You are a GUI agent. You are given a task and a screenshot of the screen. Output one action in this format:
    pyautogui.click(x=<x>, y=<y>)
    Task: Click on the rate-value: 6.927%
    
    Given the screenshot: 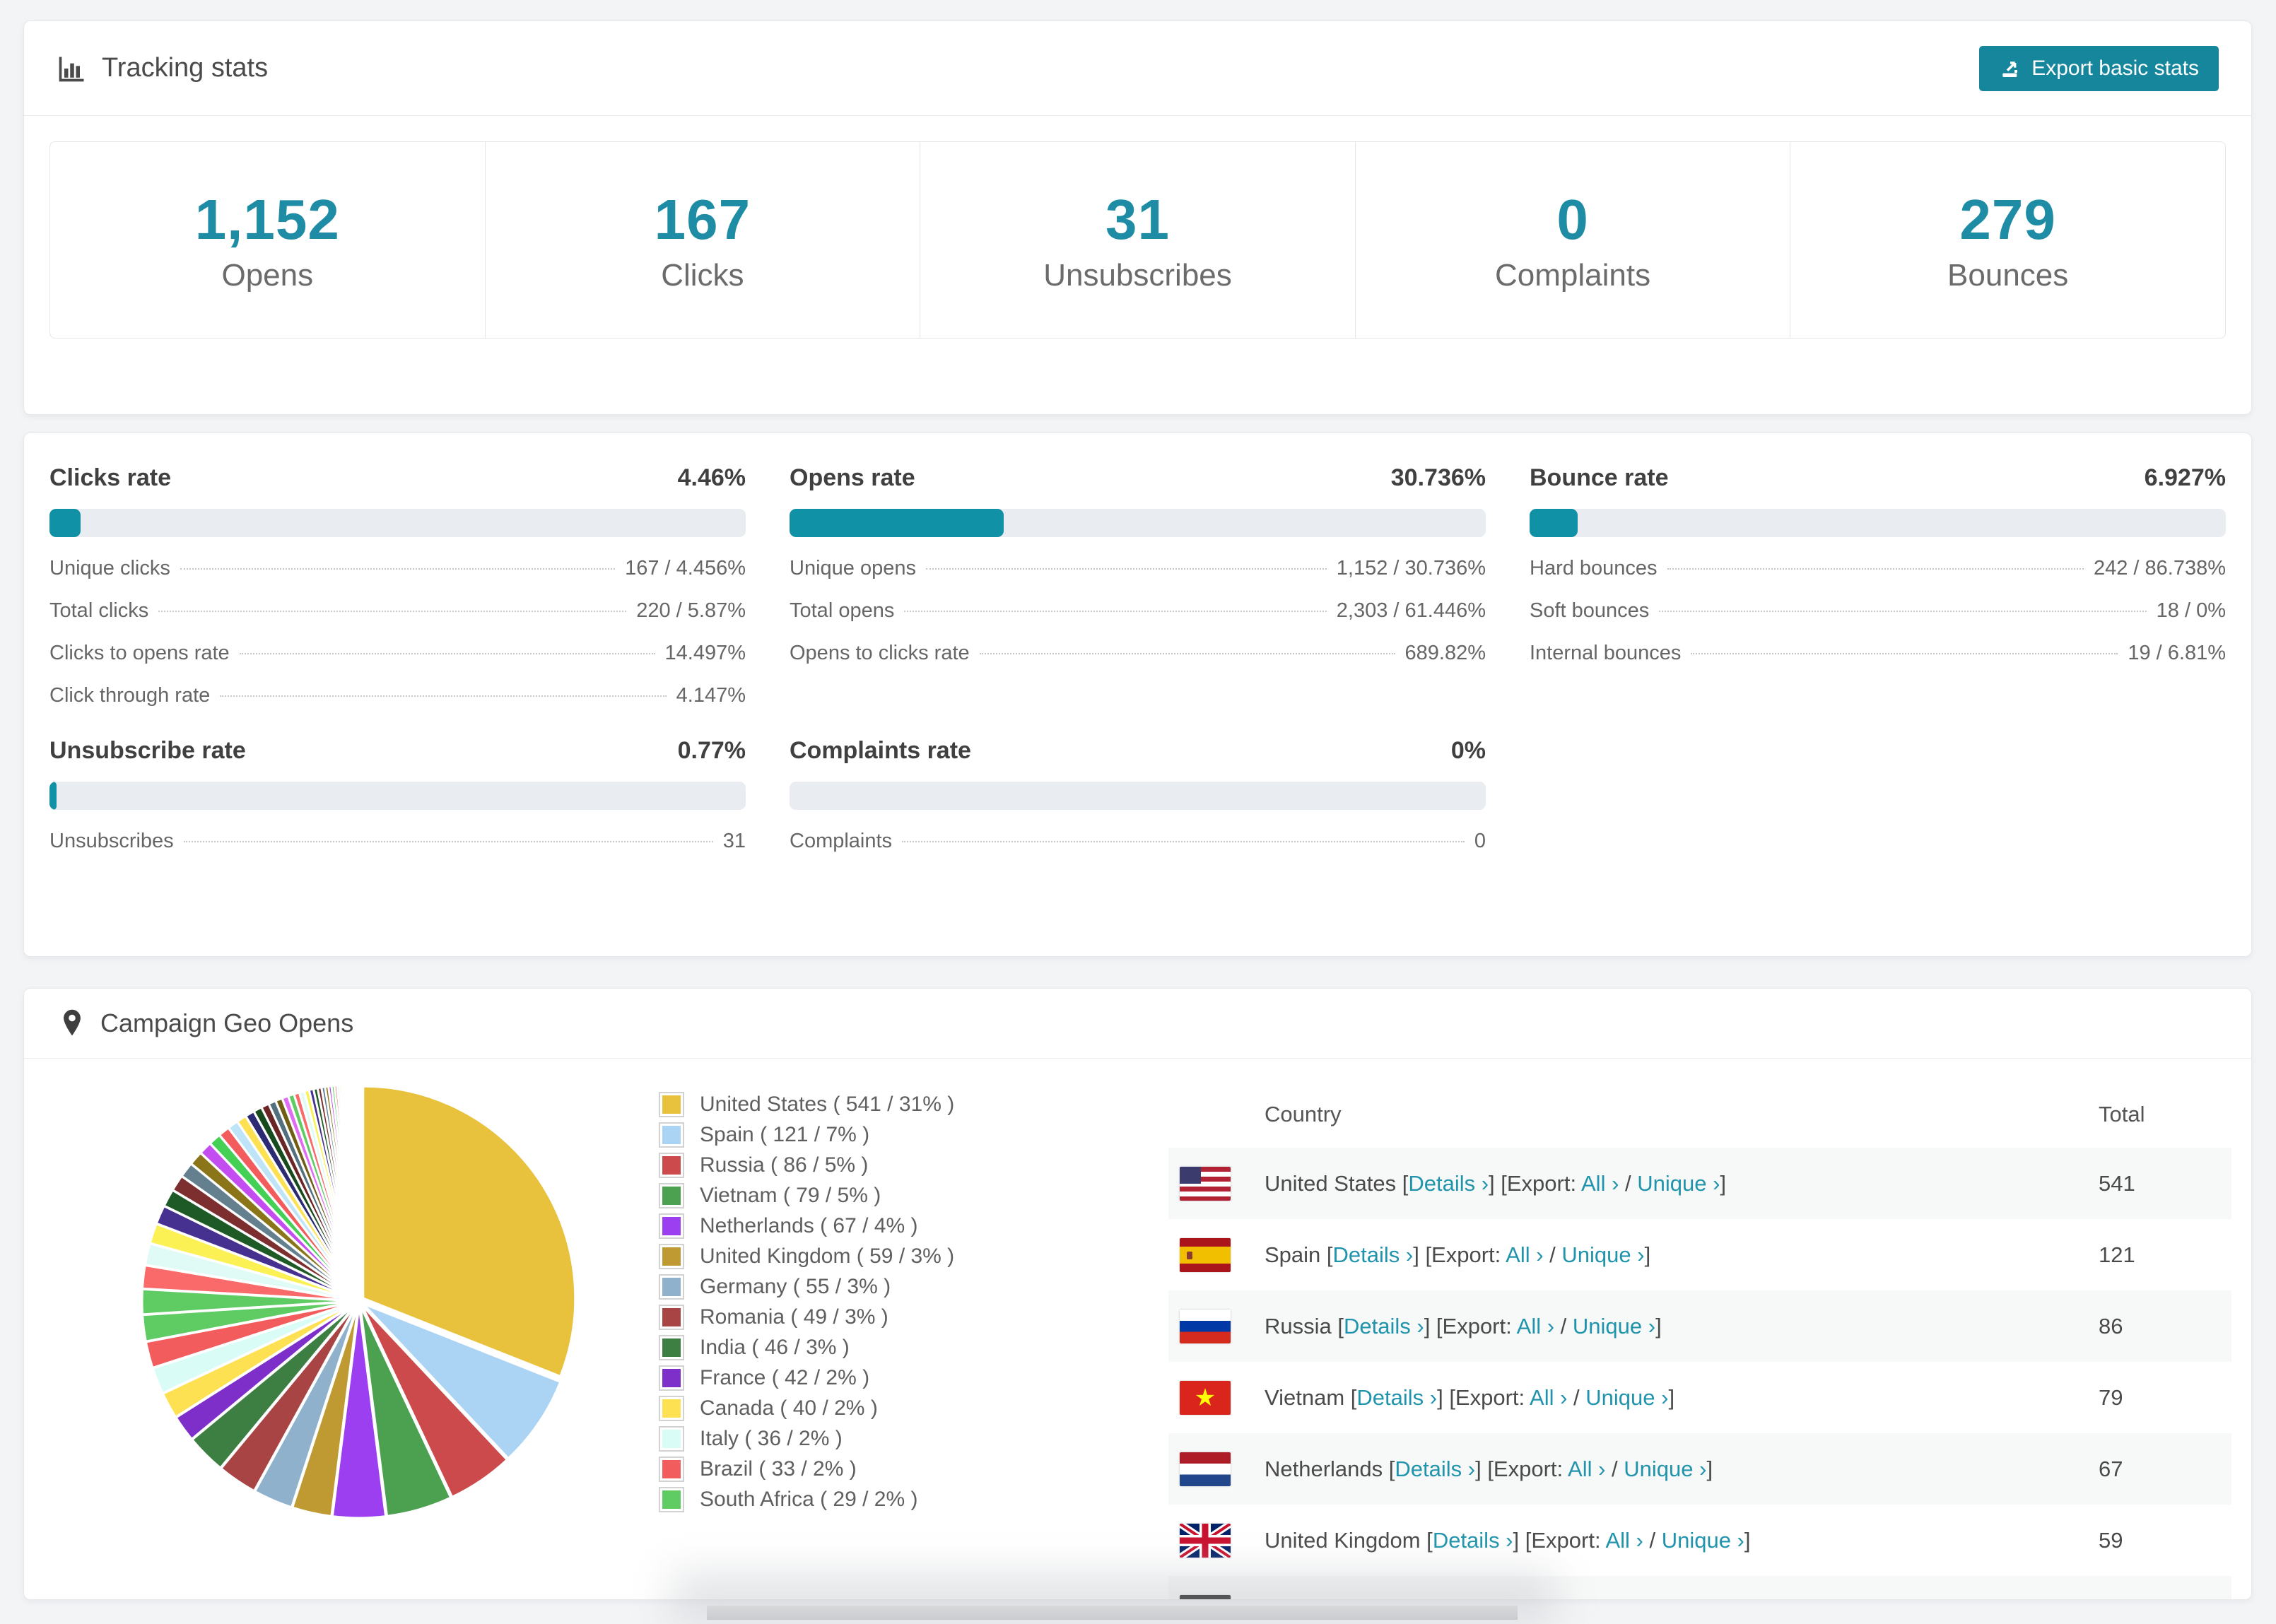 What is the action you would take?
    pyautogui.click(x=2185, y=477)
    